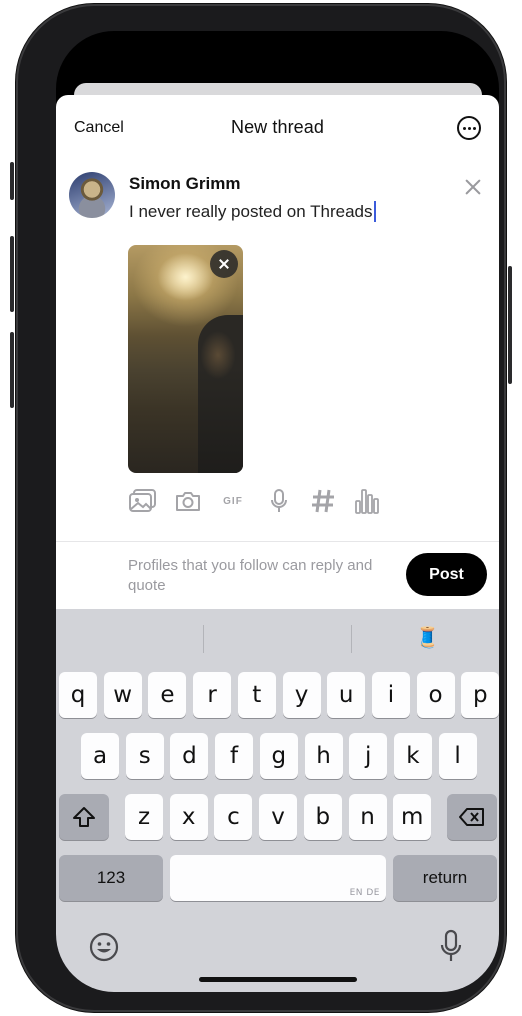  I want to click on emoji-key-icon, so click(104, 947).